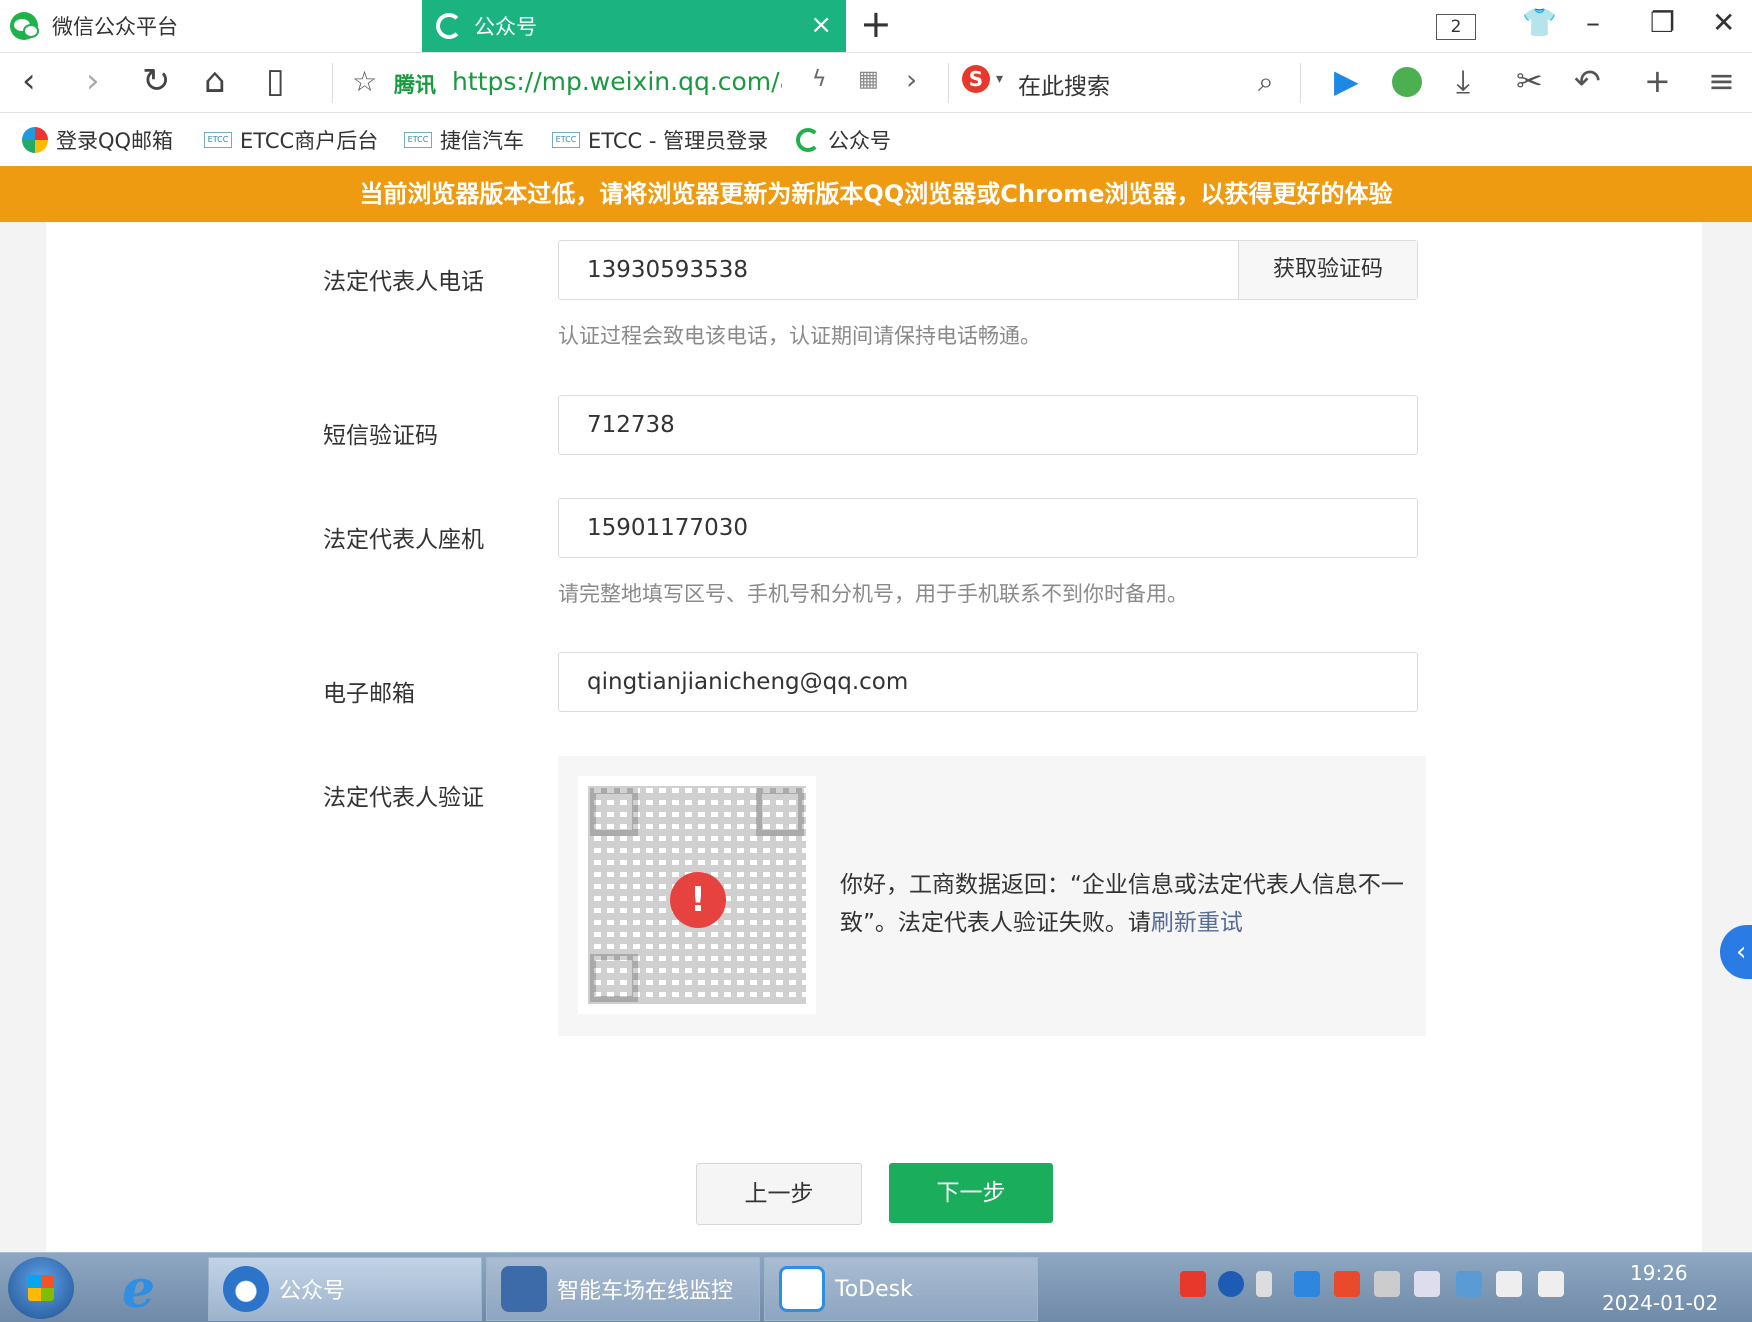  I want to click on taskbar-item-parking-monitor: 智能车场在线监控, so click(623, 1289).